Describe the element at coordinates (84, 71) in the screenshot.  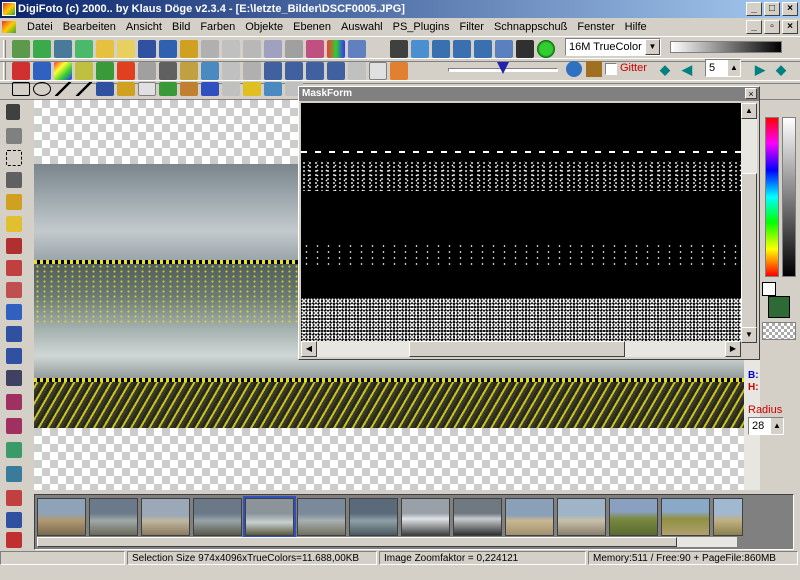
I see `grid-effect-icon` at that location.